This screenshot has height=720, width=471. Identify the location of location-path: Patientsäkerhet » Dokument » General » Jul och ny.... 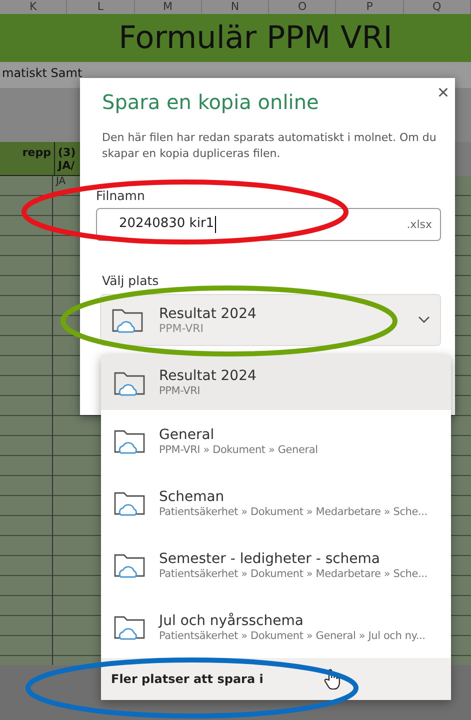
(292, 636).